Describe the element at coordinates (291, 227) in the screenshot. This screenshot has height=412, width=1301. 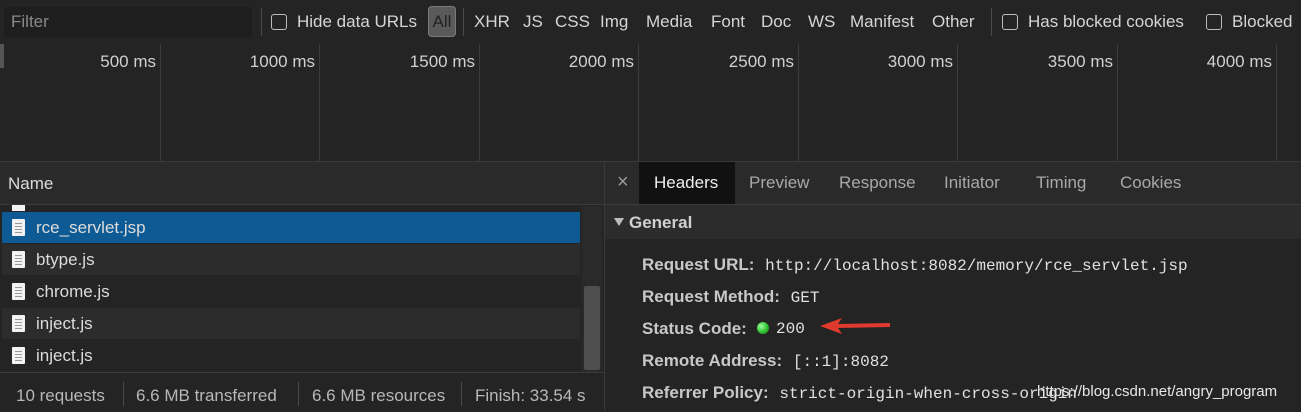
I see `request-row: rce_servlet.jsp` at that location.